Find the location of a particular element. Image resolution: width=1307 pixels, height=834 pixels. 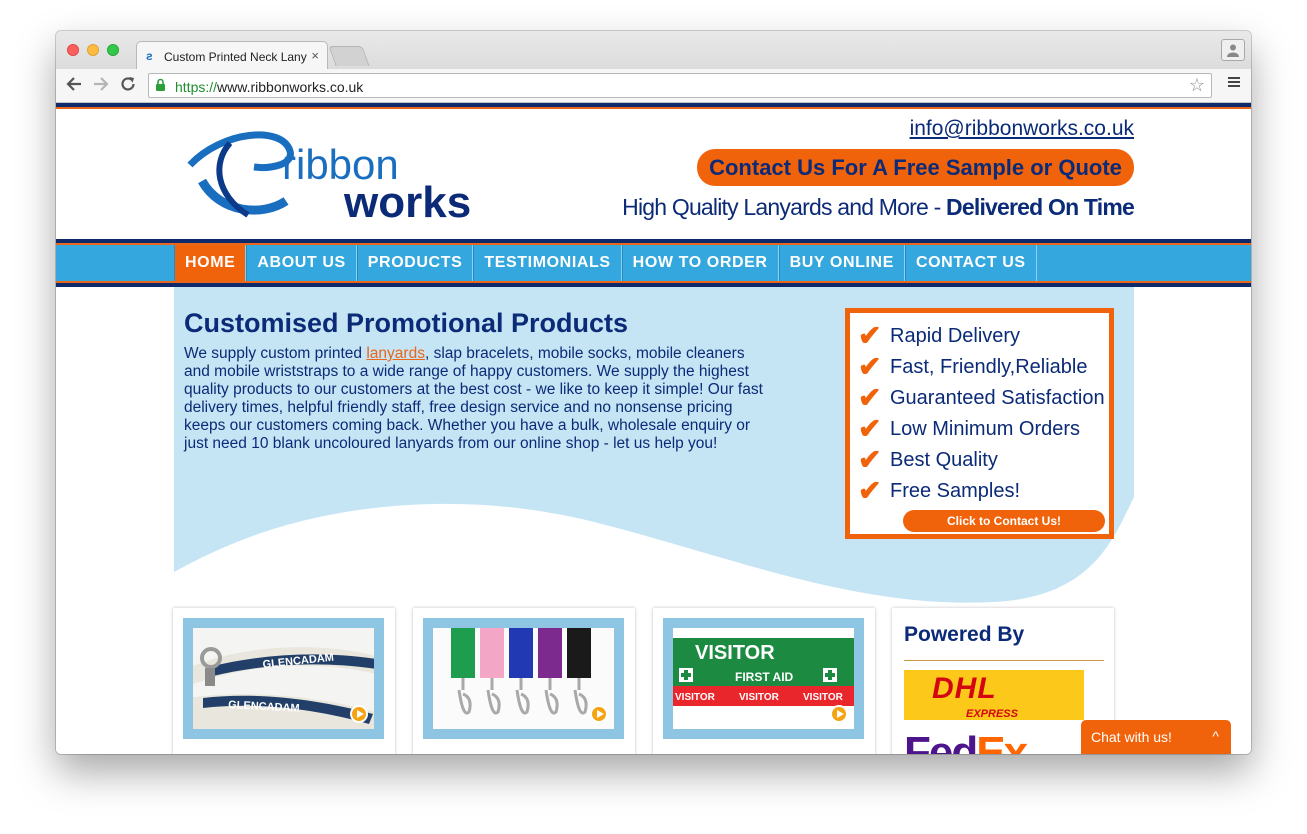

minimize-window-button is located at coordinates (93, 50).